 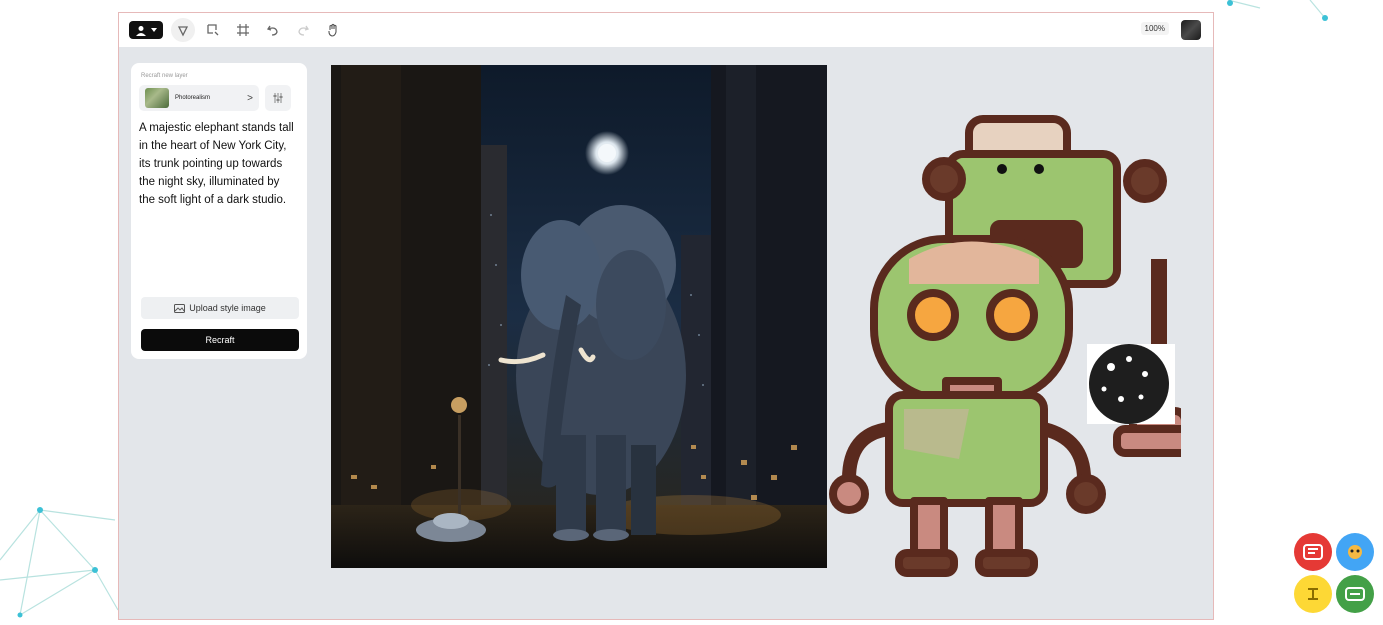 I want to click on hand-pan-icon, so click(x=332, y=30).